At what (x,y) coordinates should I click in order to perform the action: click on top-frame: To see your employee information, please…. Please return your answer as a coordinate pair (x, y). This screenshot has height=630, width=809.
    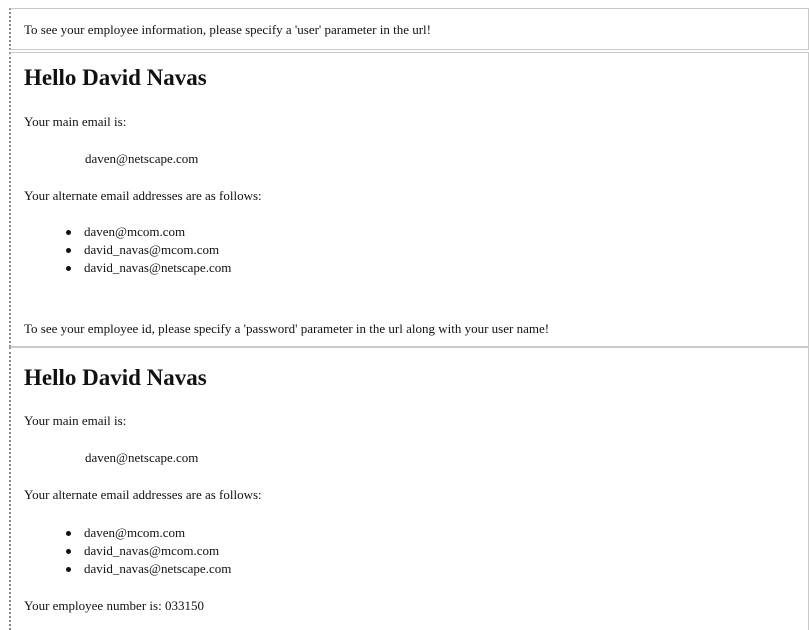
    Looking at the image, I should click on (409, 29).